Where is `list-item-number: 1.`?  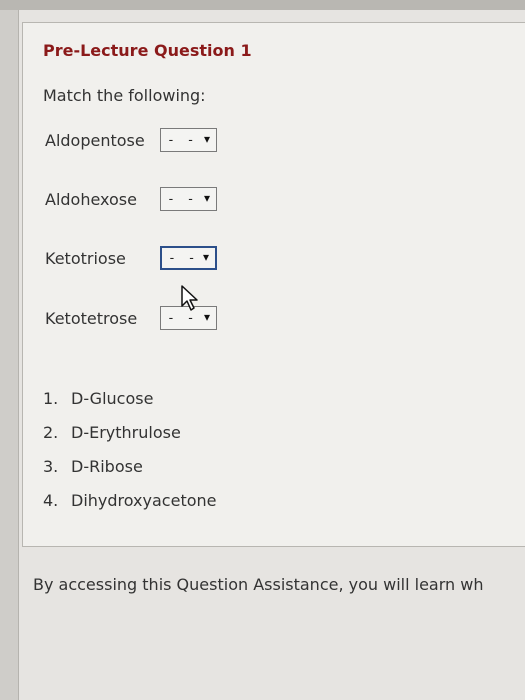 list-item-number: 1. is located at coordinates (51, 398).